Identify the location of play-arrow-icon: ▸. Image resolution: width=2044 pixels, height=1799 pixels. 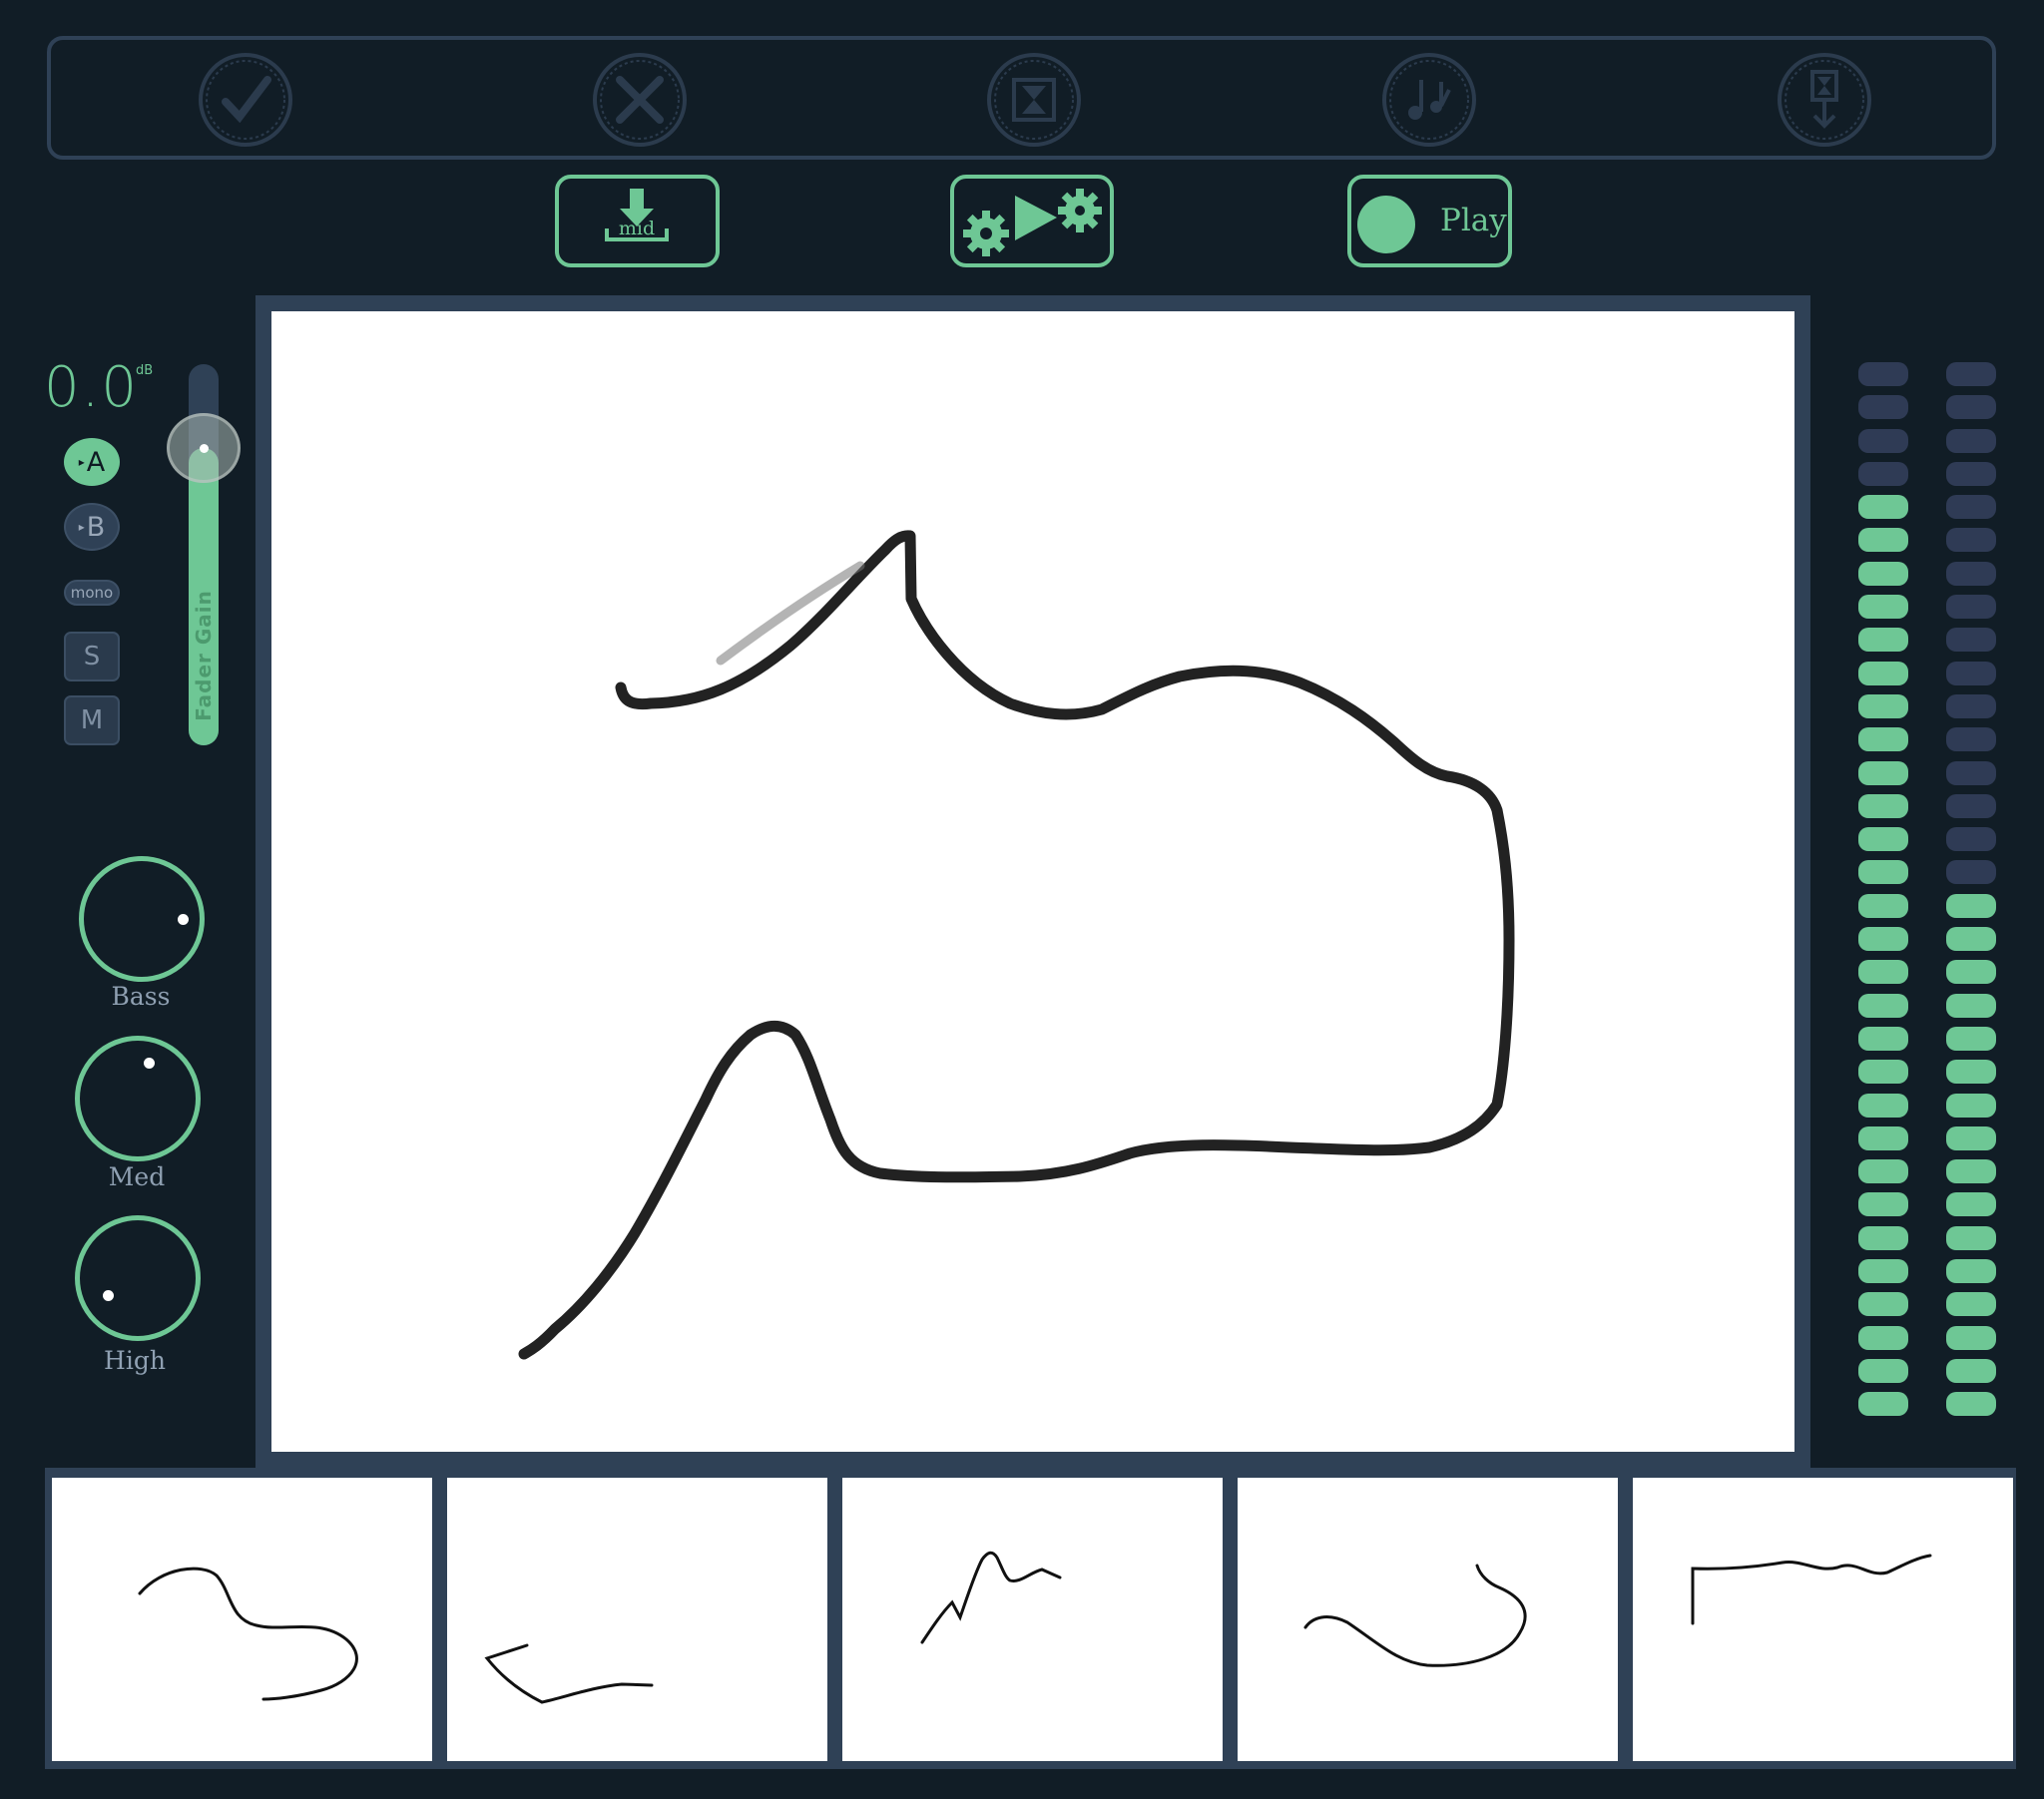
(81, 527).